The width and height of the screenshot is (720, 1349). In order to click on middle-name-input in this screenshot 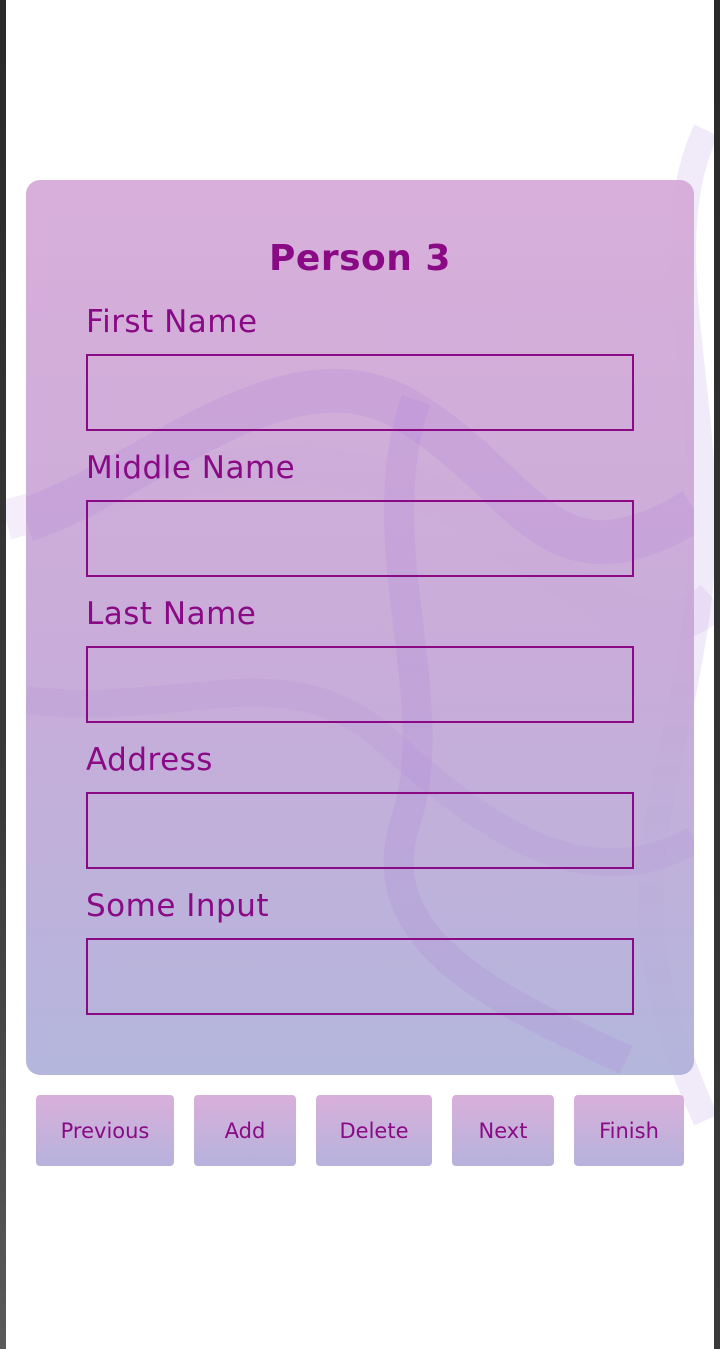, I will do `click(360, 538)`.